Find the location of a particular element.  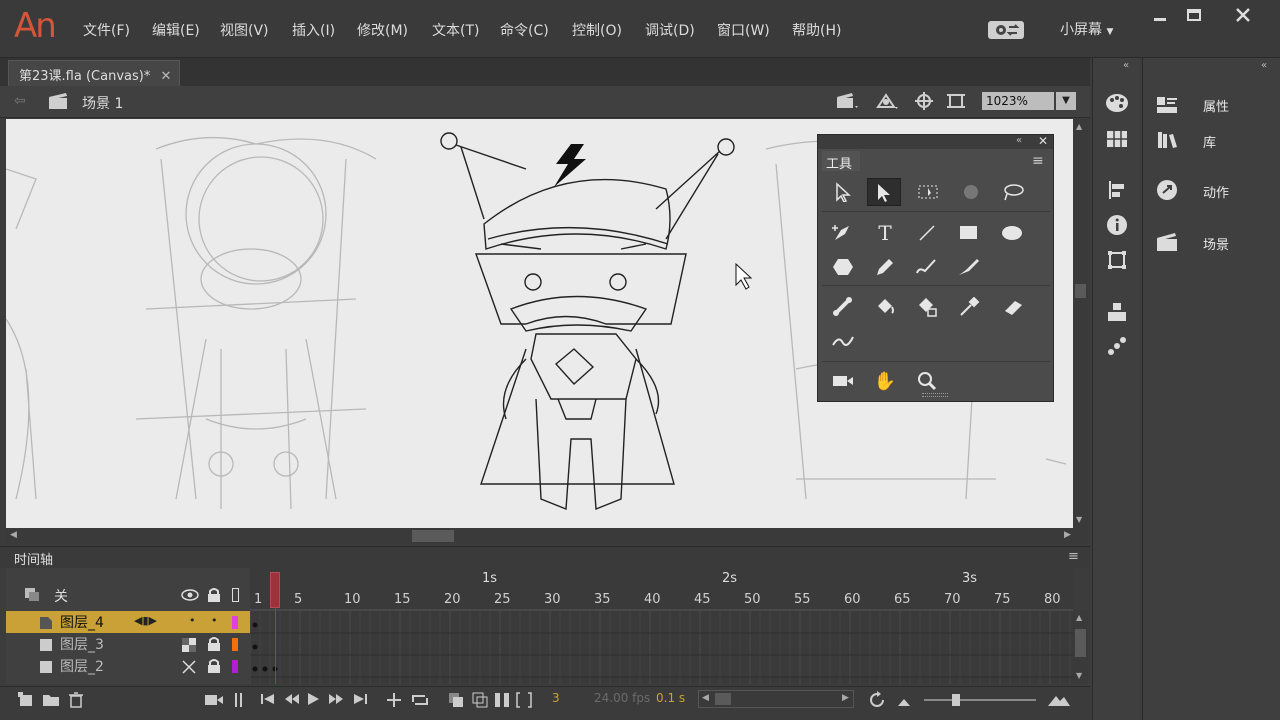

ink-bottle-tool-icon is located at coordinates (927, 307).